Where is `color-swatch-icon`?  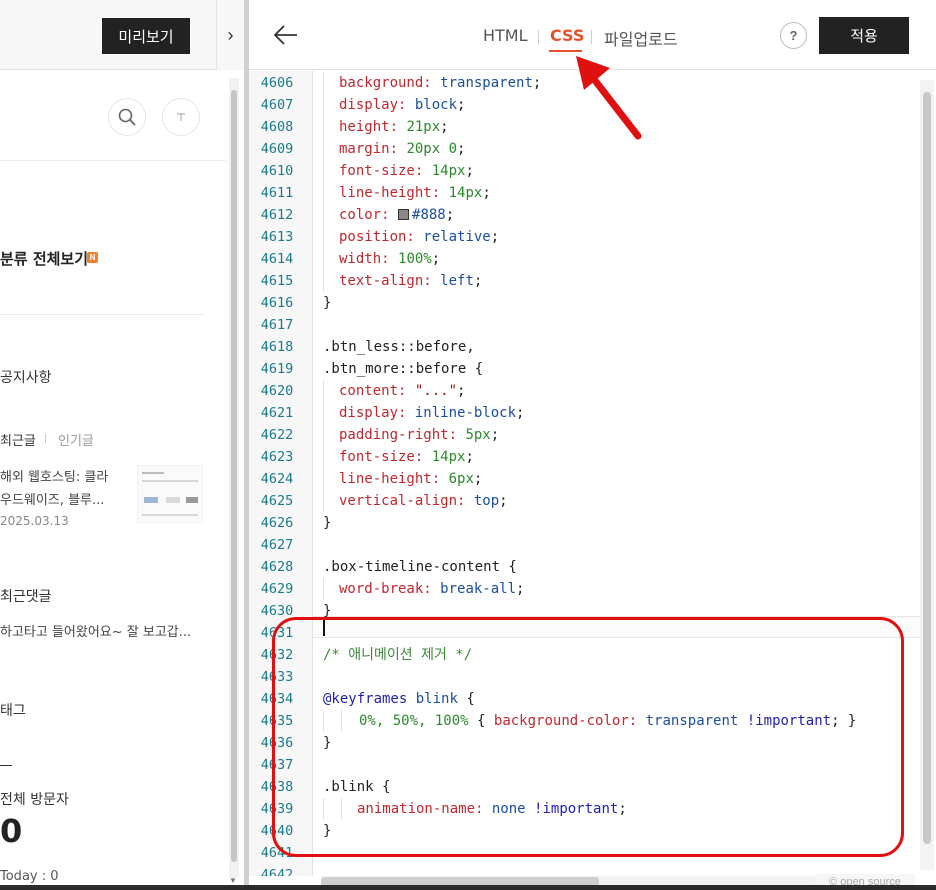 color-swatch-icon is located at coordinates (404, 214).